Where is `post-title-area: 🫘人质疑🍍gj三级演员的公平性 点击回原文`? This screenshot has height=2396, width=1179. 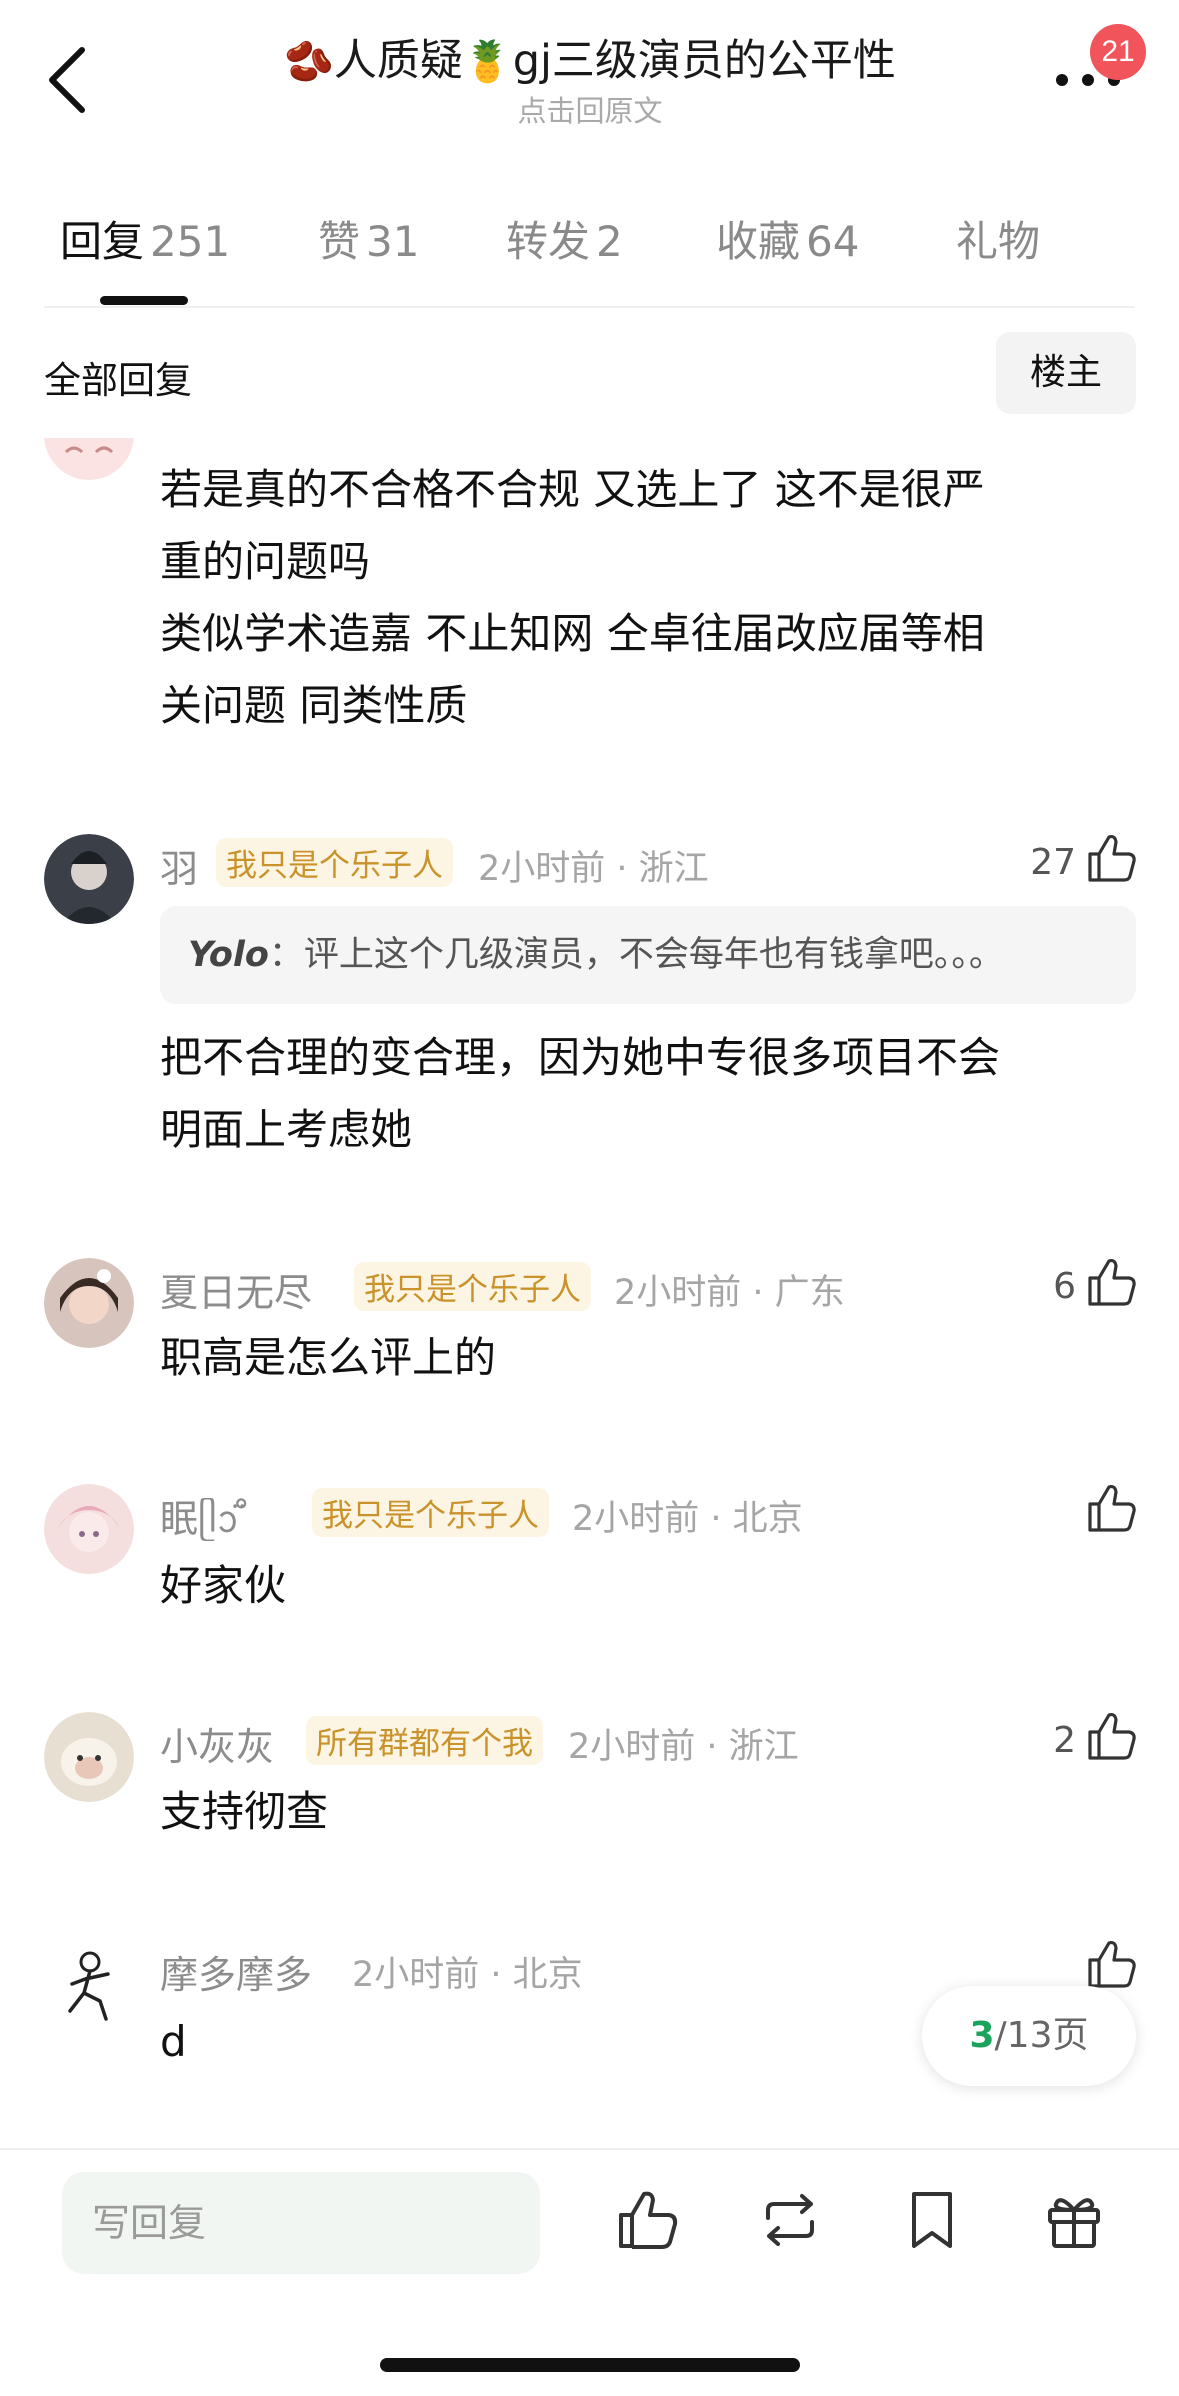
post-title-area: 🫘人质疑🍍gj三级演员的公平性 点击回原文 is located at coordinates (590, 79).